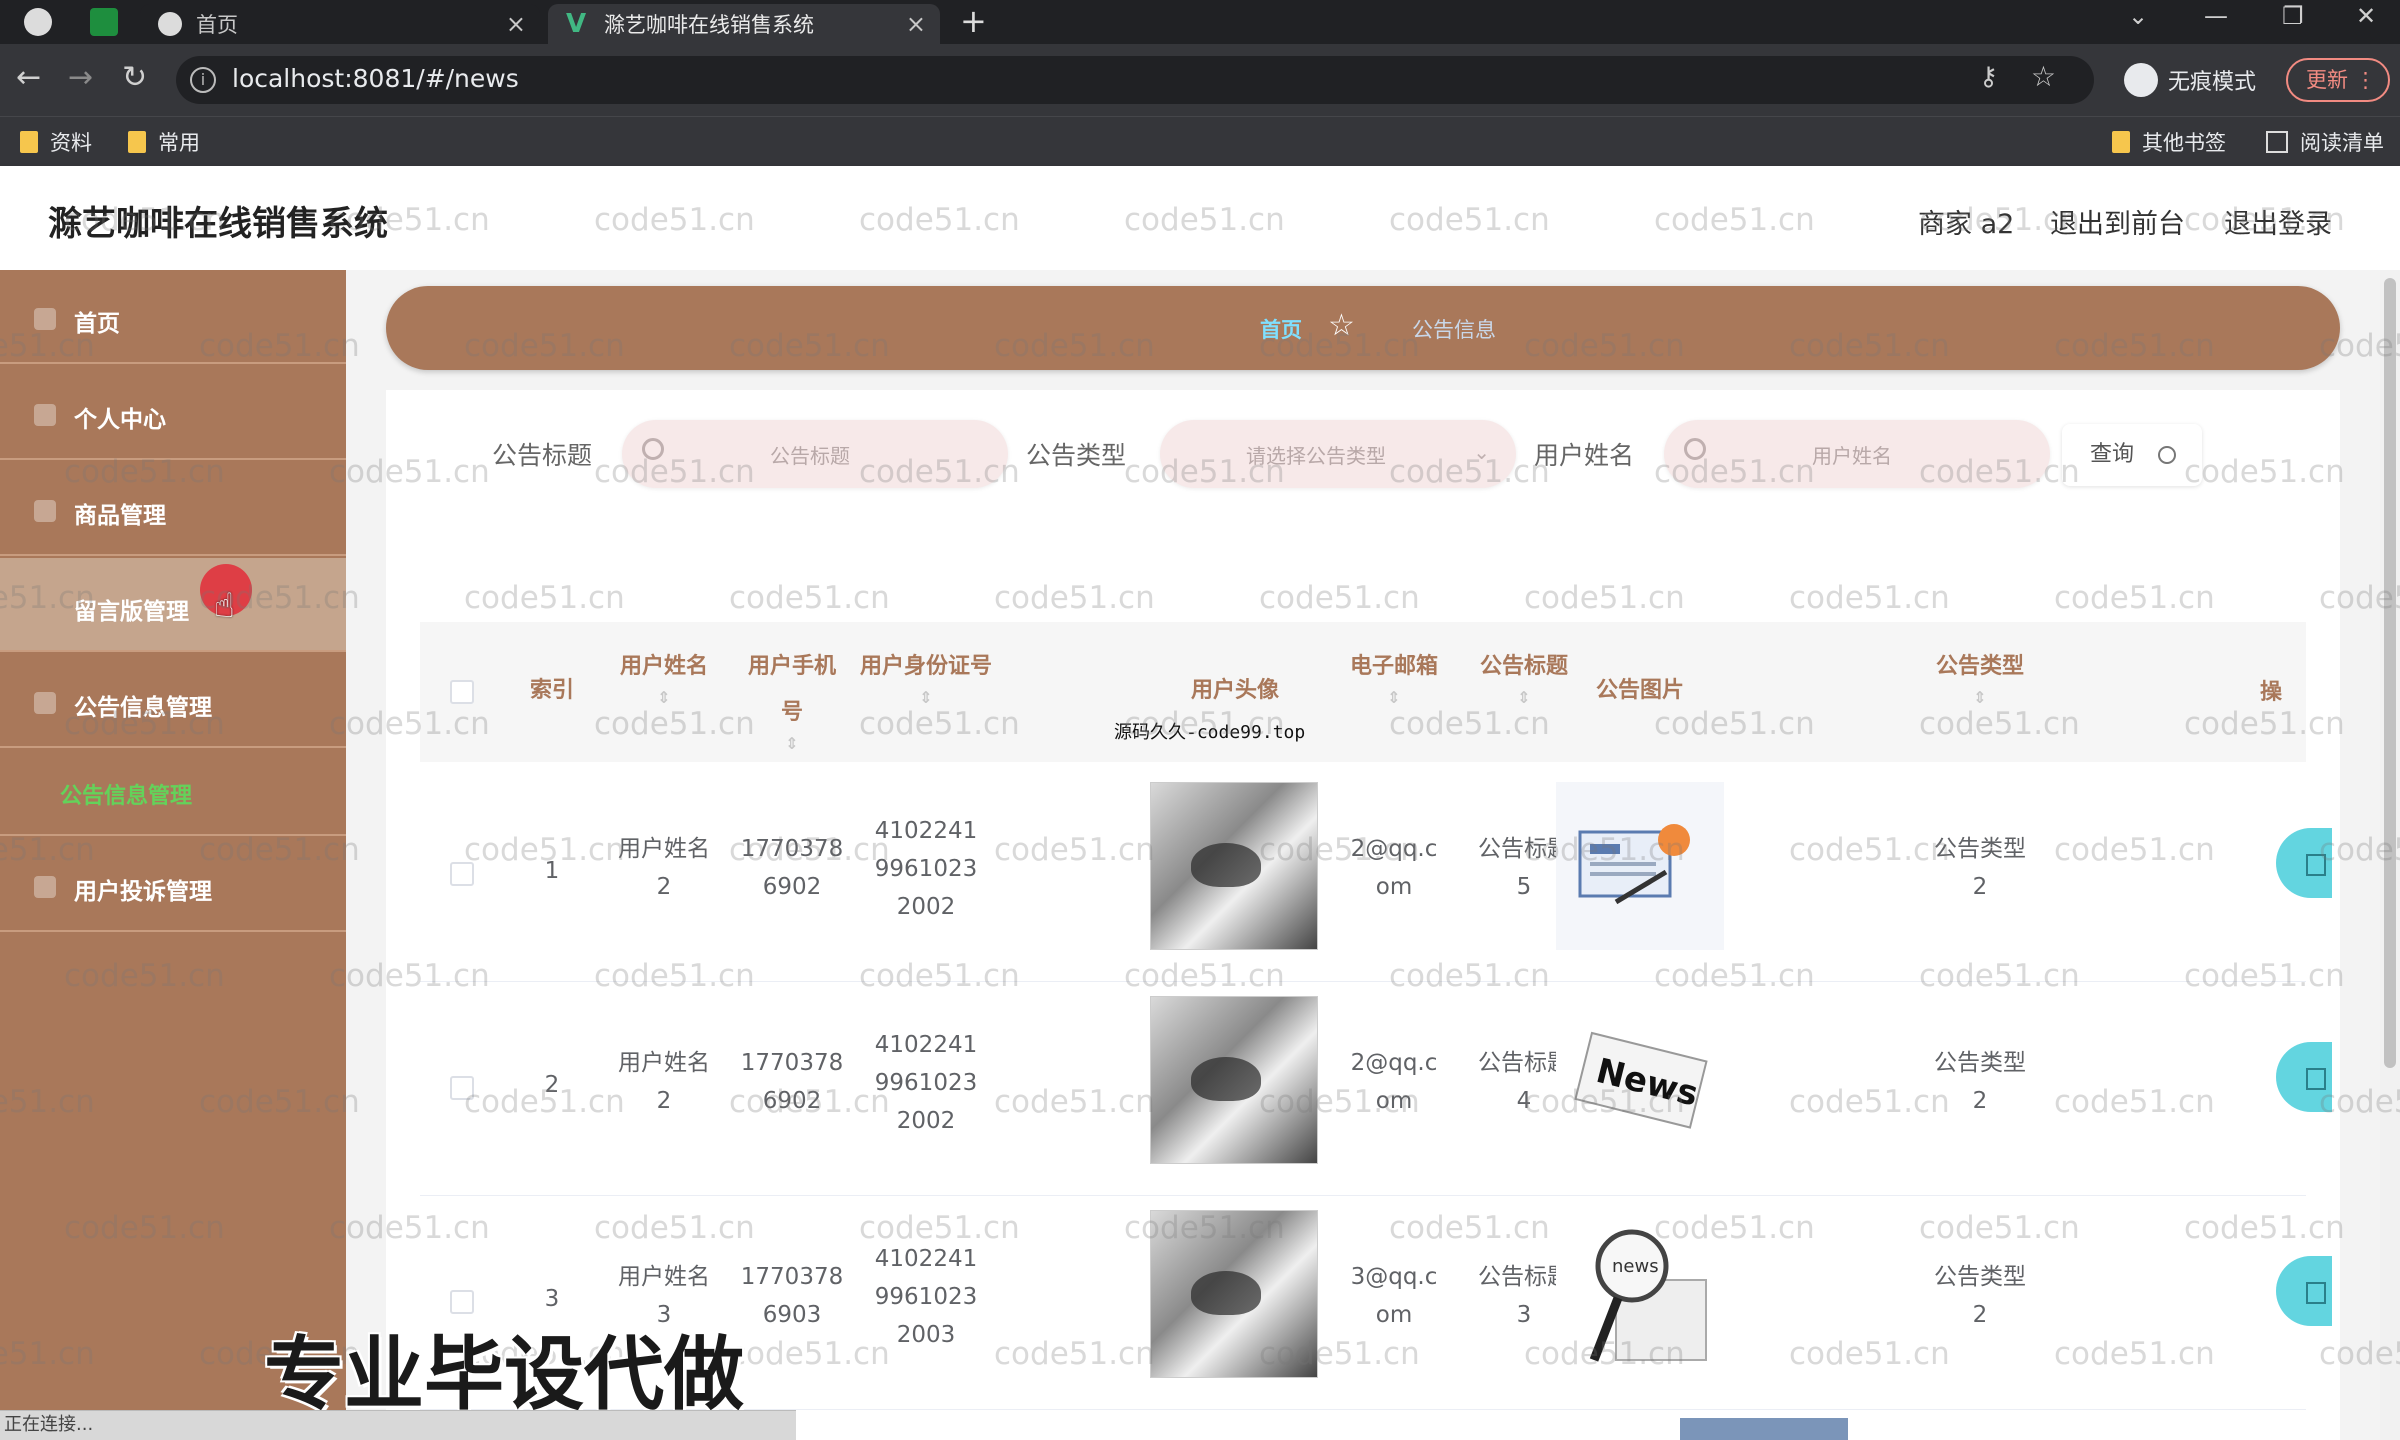 The height and width of the screenshot is (1440, 2400). I want to click on title-search-input: 公告标题, so click(815, 454).